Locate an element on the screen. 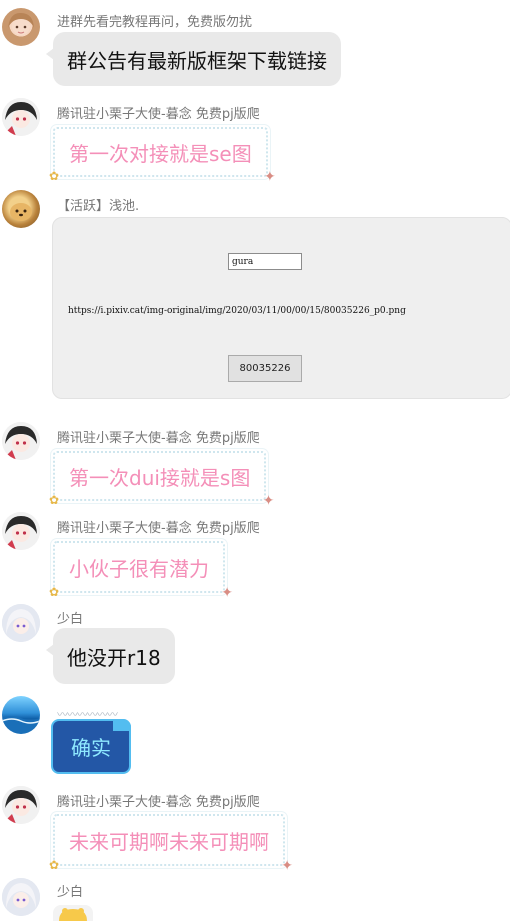 This screenshot has height=921, width=510. keyword-input: gura is located at coordinates (265, 261).